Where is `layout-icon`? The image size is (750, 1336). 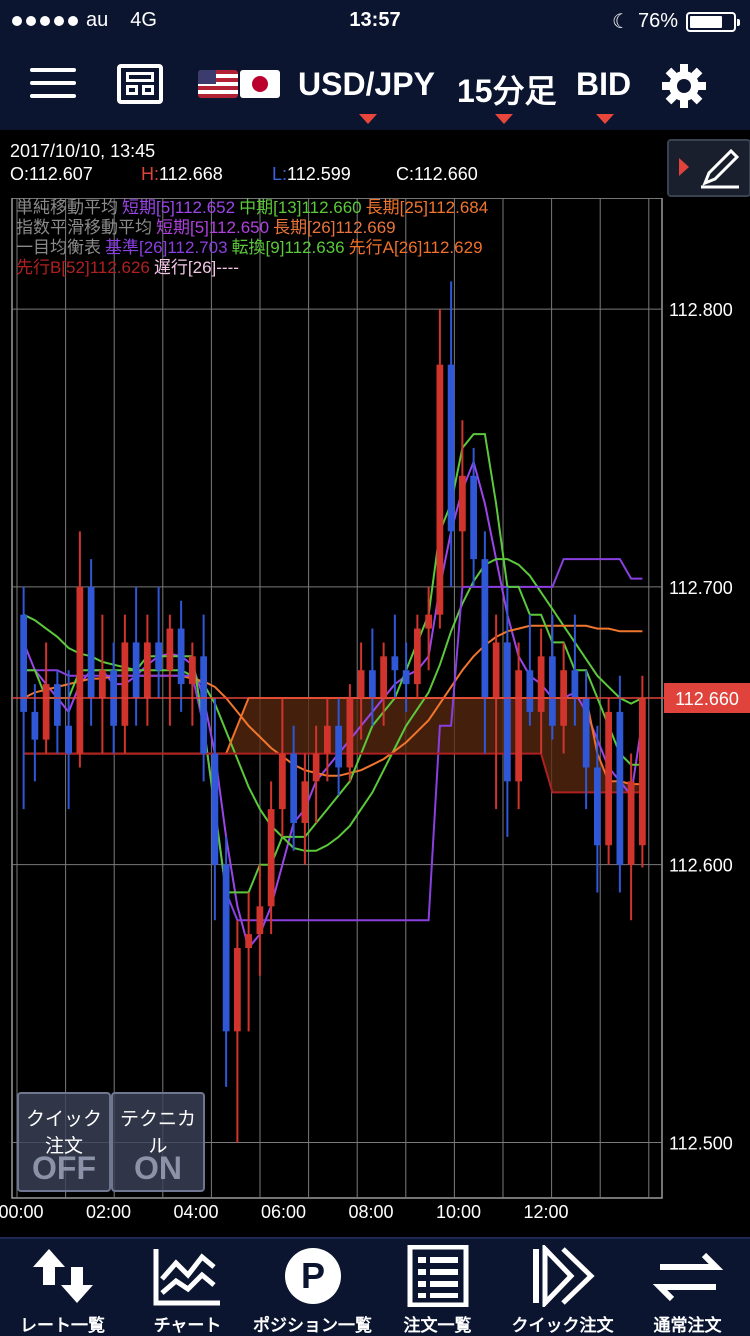
layout-icon is located at coordinates (140, 84).